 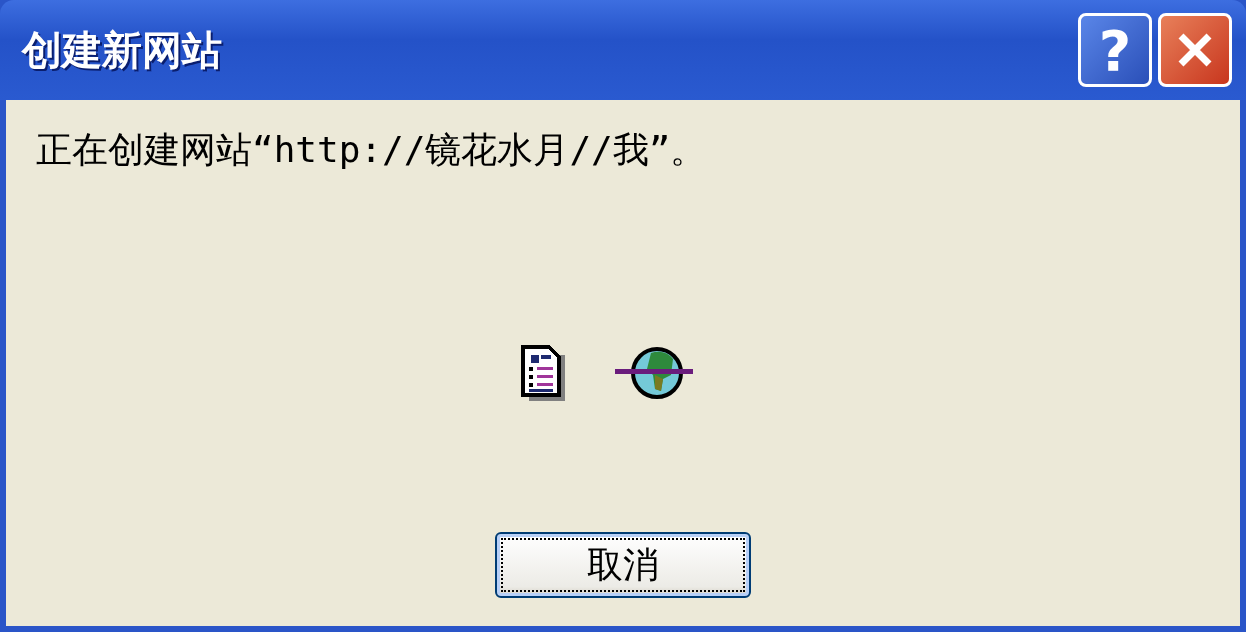 What do you see at coordinates (655, 373) in the screenshot?
I see `globe-icon` at bounding box center [655, 373].